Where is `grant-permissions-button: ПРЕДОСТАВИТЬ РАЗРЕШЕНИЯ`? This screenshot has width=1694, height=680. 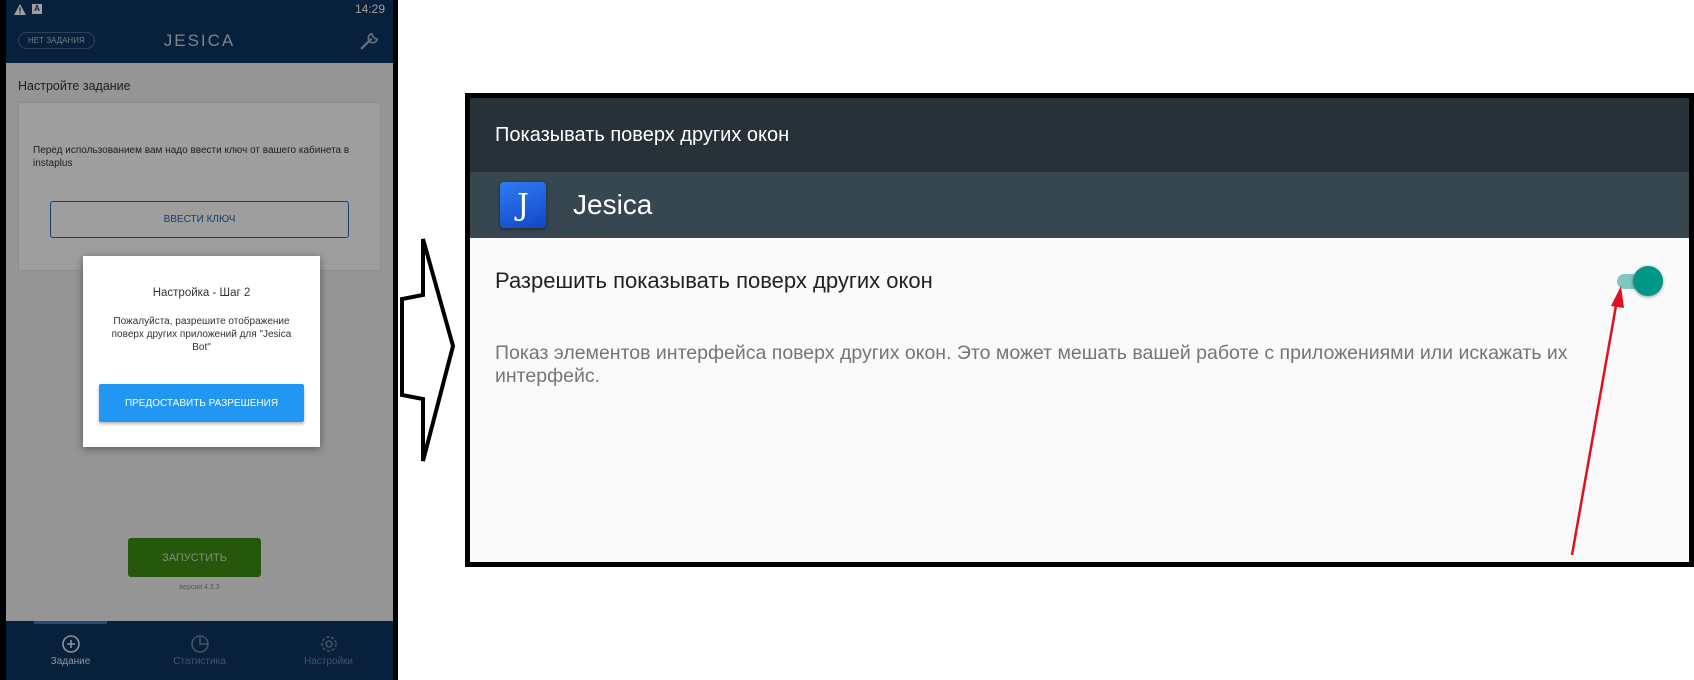 grant-permissions-button: ПРЕДОСТАВИТЬ РАЗРЕШЕНИЯ is located at coordinates (201, 403).